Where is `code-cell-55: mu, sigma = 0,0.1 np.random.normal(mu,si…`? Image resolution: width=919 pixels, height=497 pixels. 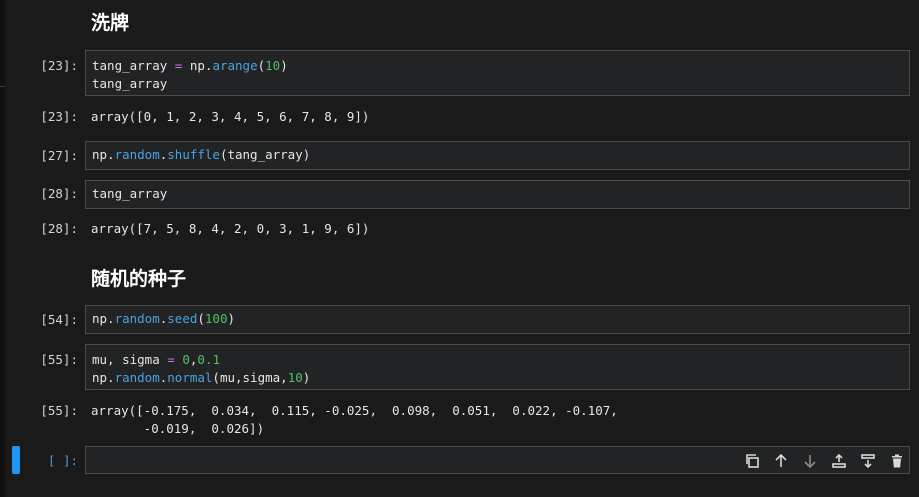 code-cell-55: mu, sigma = 0,0.1 np.random.normal(mu,si… is located at coordinates (497, 367).